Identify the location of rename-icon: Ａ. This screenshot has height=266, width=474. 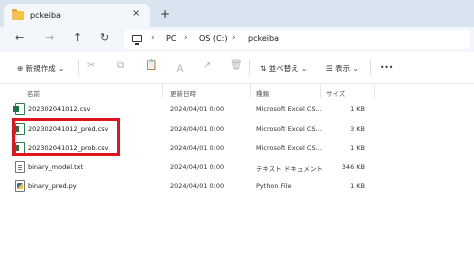
(180, 67).